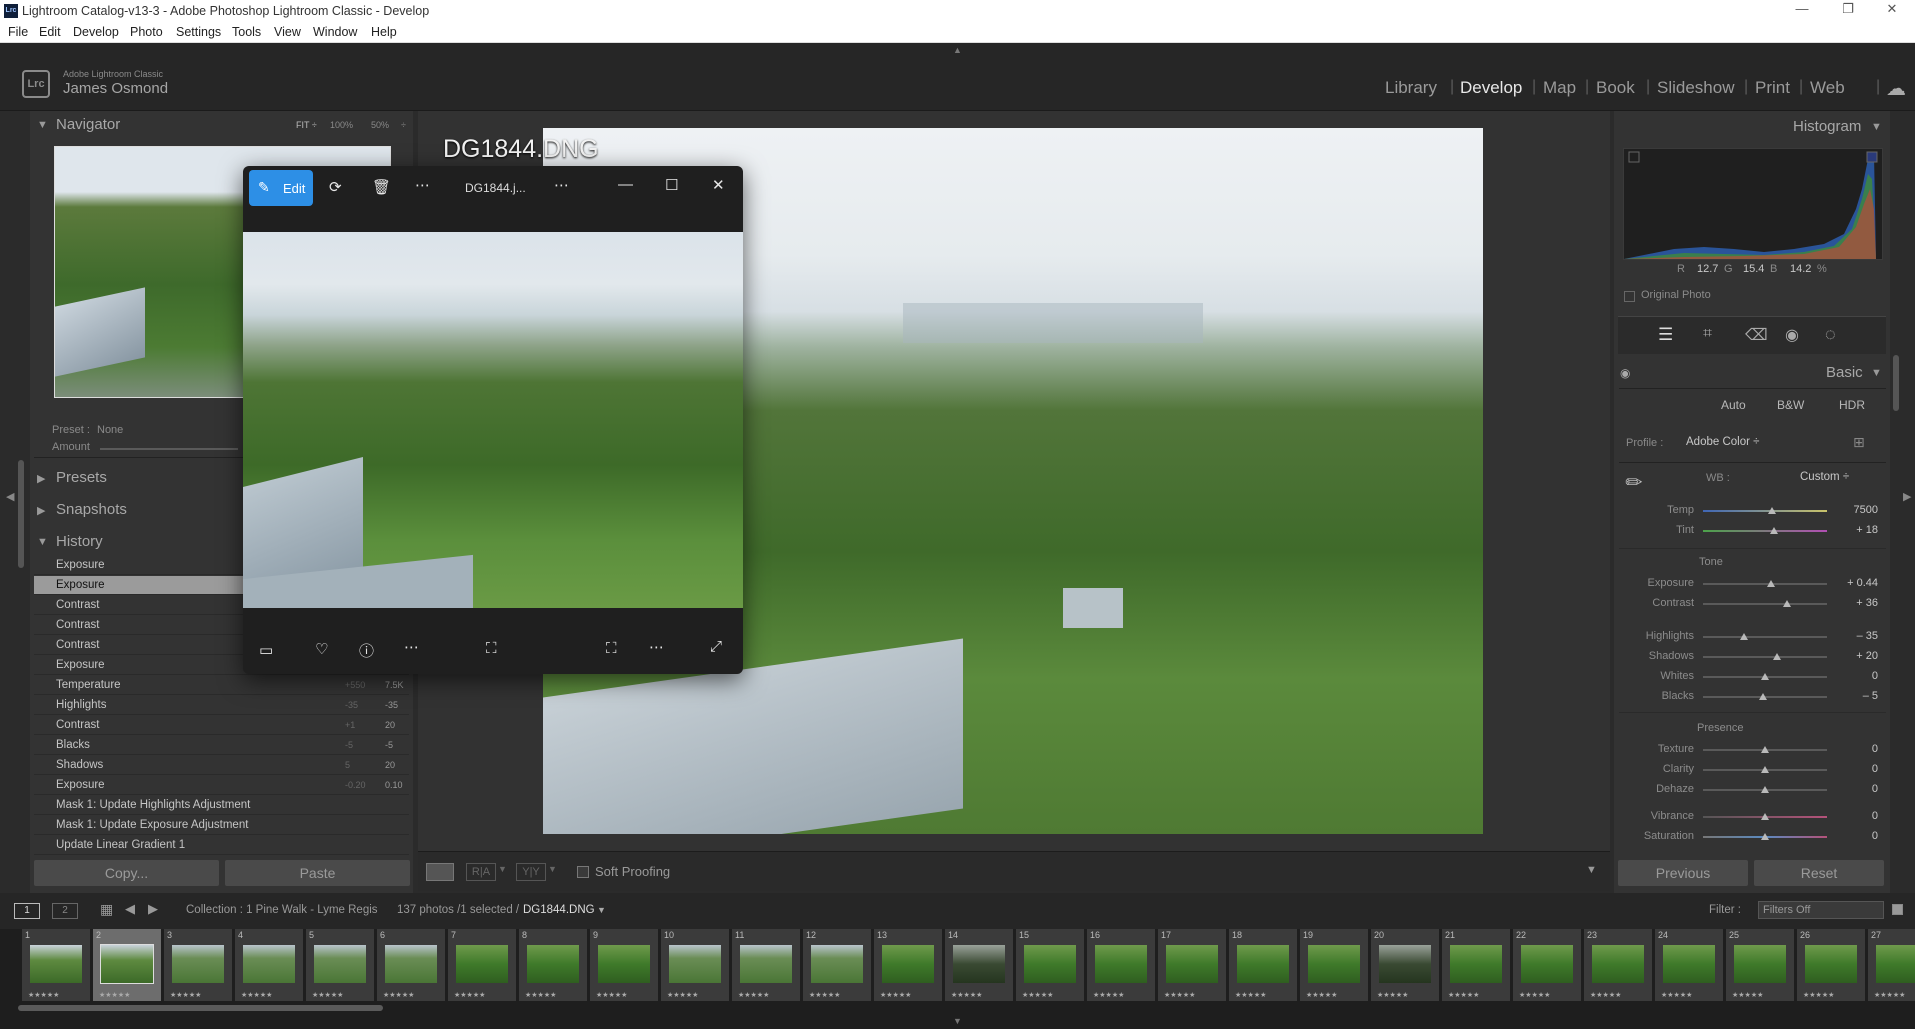  What do you see at coordinates (321, 649) in the screenshot?
I see `heart-icon: ♡` at bounding box center [321, 649].